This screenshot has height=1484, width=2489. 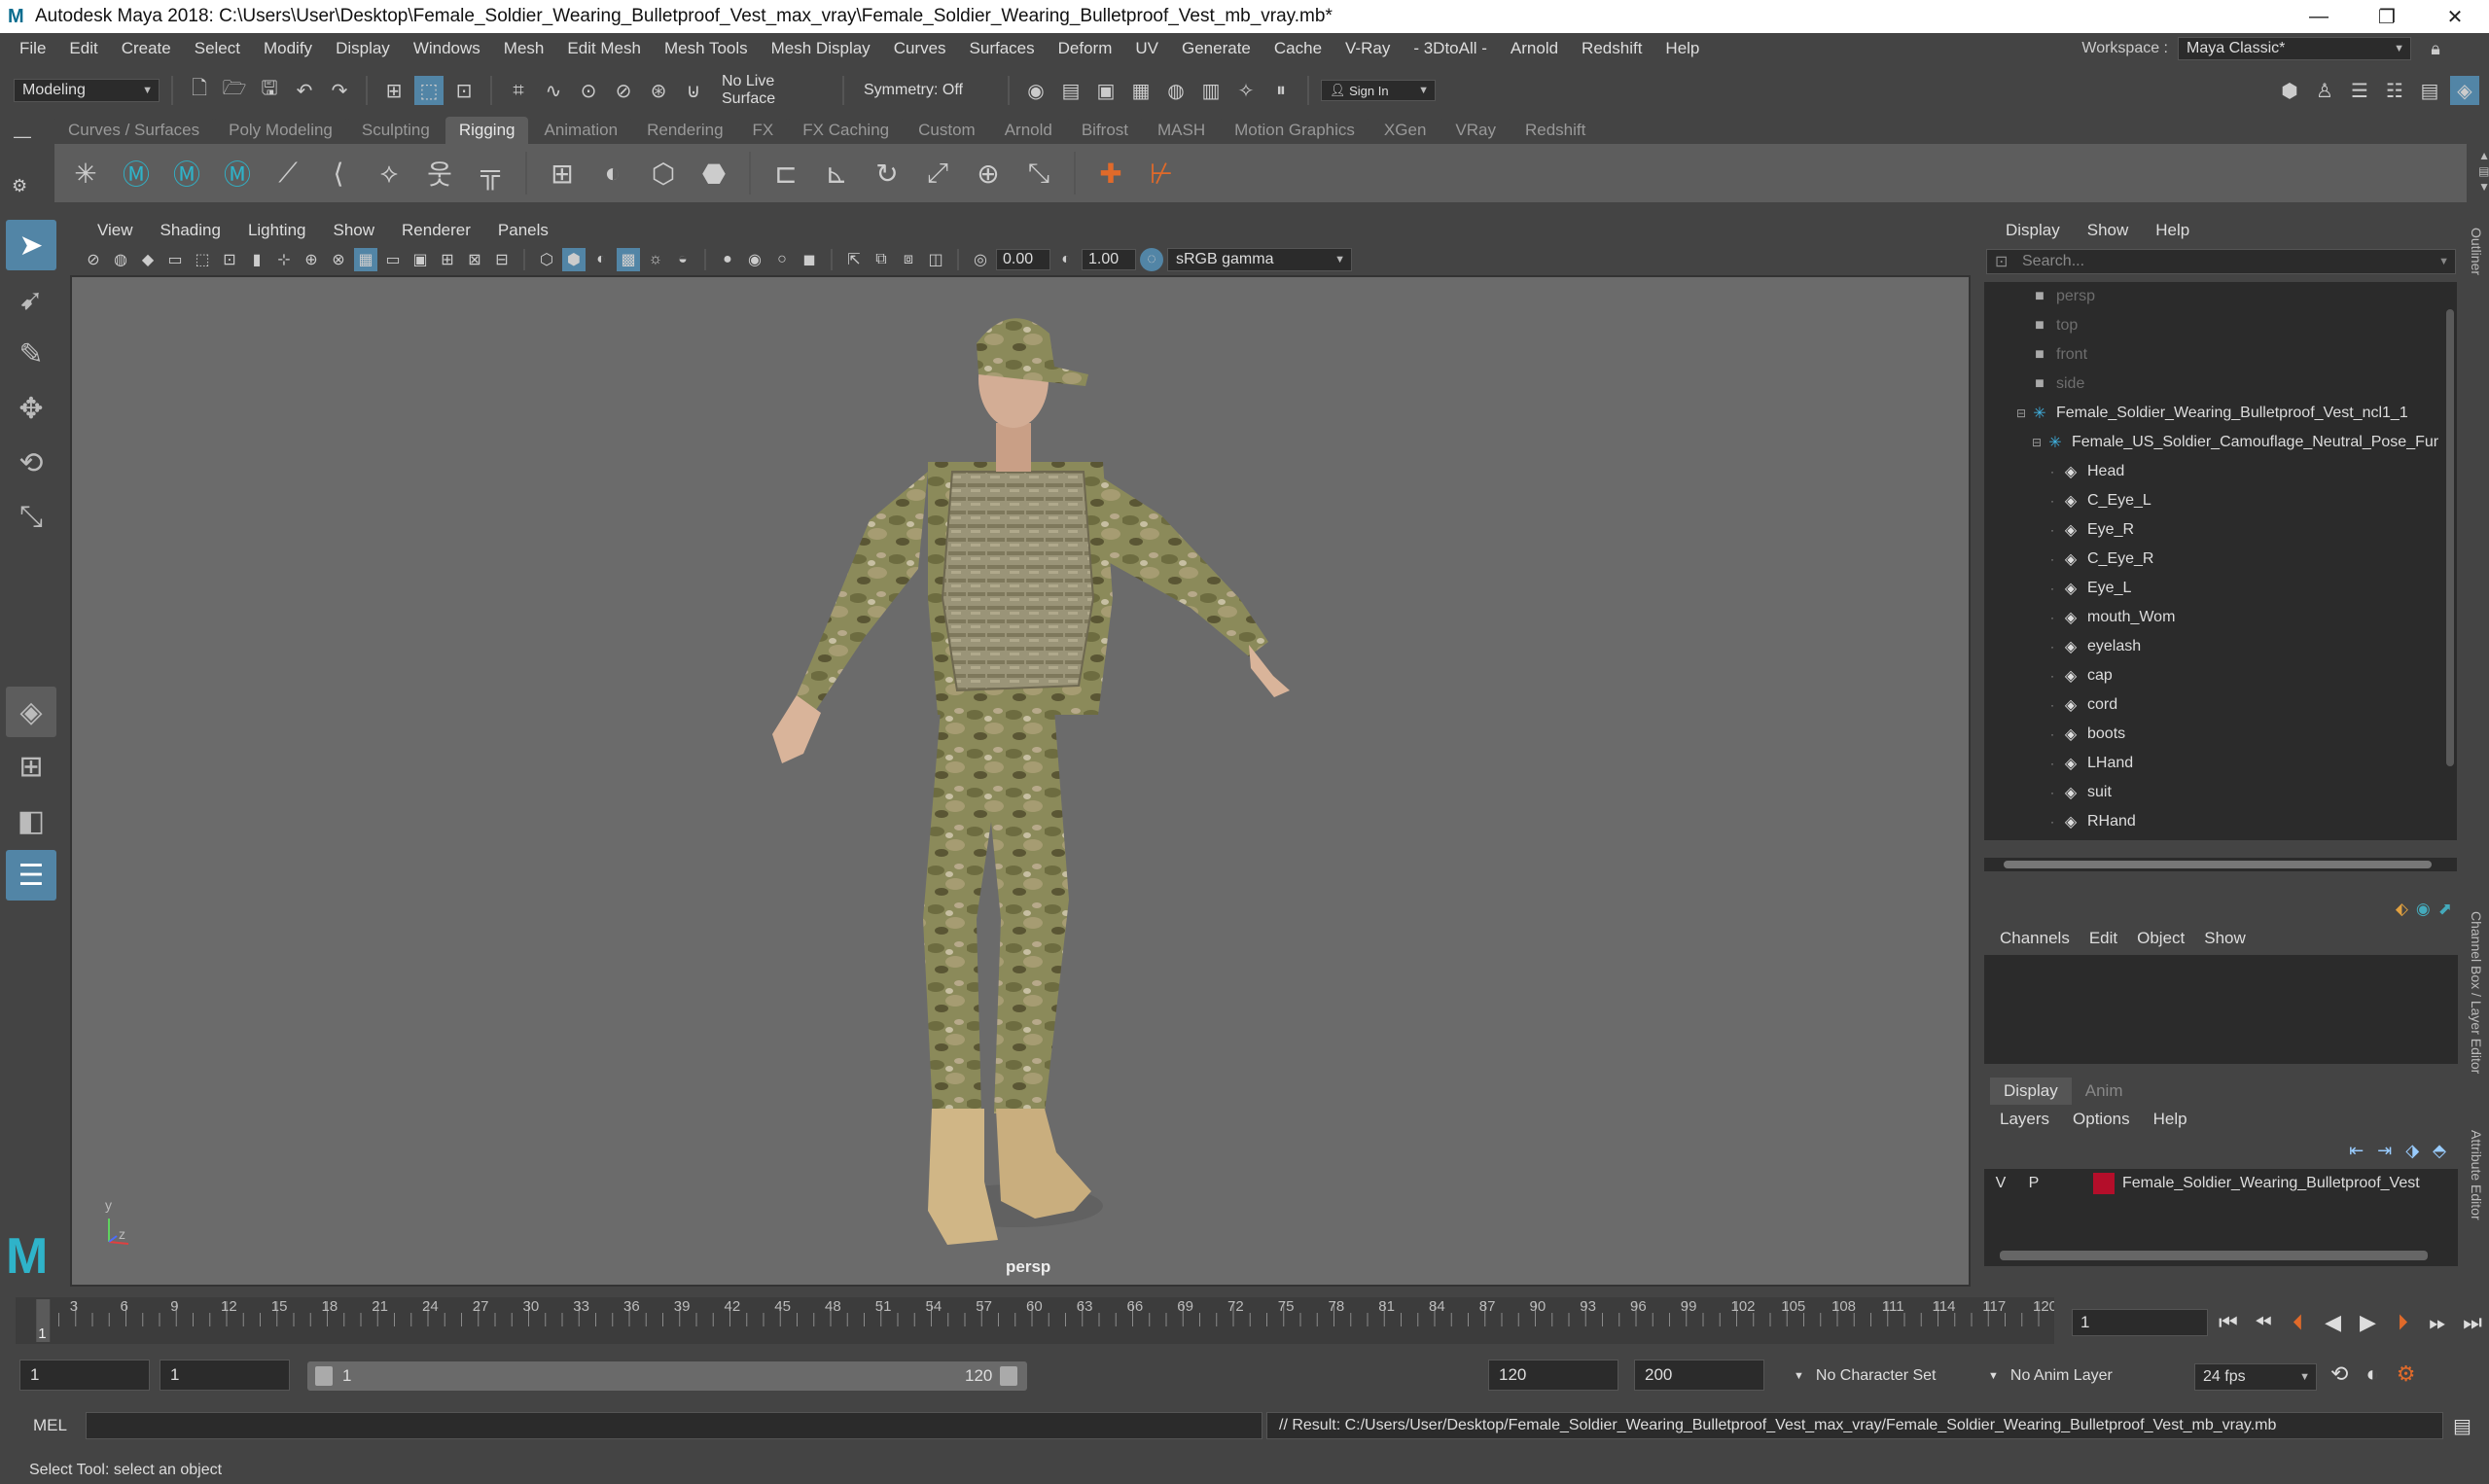 I want to click on render-setup-icon: ▥, so click(x=1211, y=91).